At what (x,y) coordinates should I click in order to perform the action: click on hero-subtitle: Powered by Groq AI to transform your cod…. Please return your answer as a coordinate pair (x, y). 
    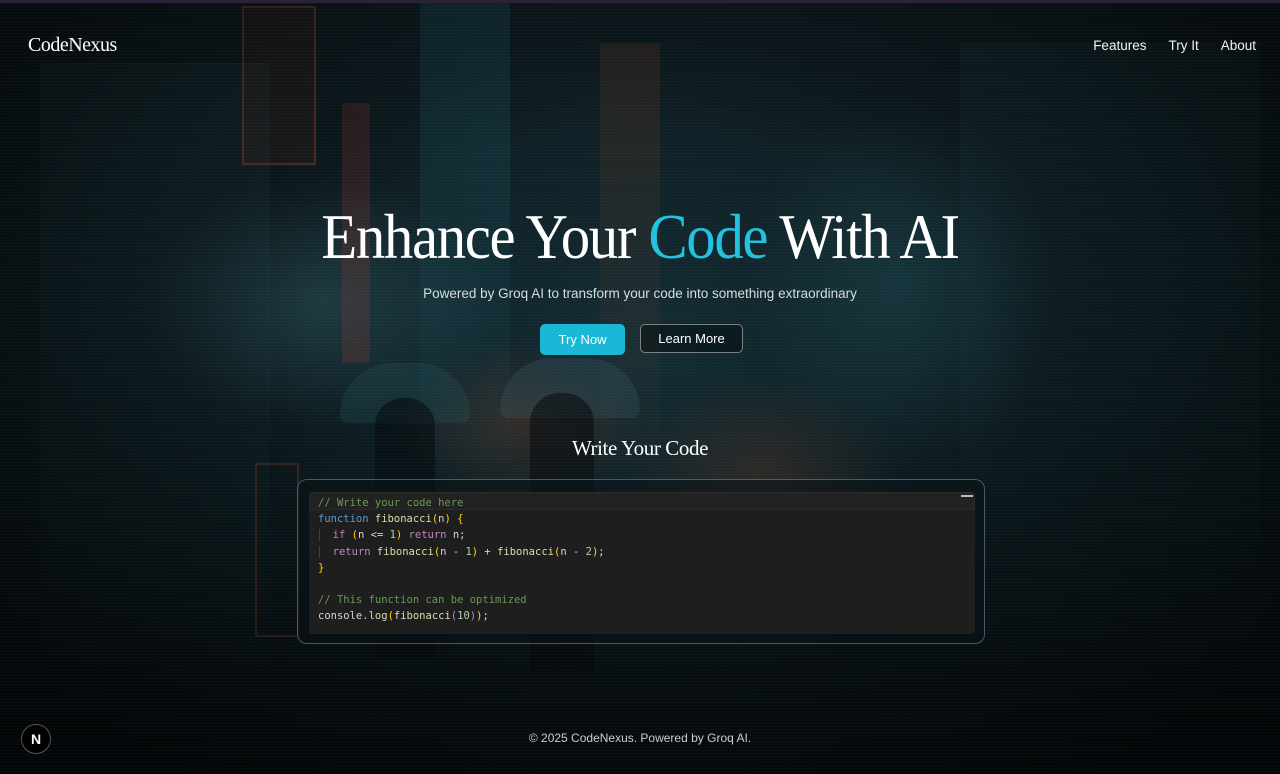
    Looking at the image, I should click on (640, 293).